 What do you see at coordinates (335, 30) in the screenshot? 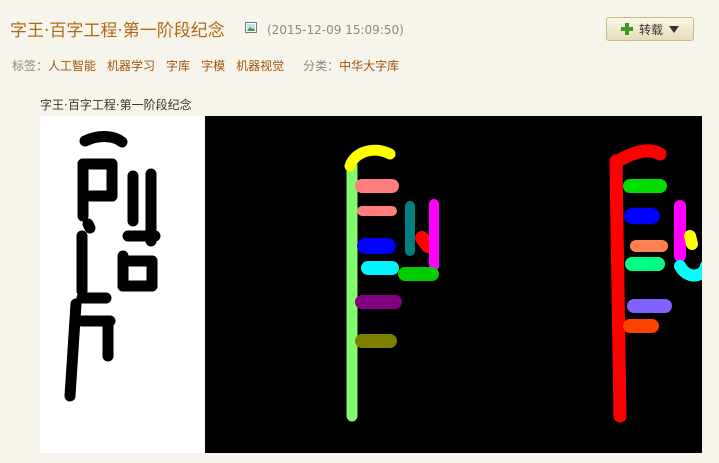
I see `post-timestamp: (2015-12-09 15:09:50)` at bounding box center [335, 30].